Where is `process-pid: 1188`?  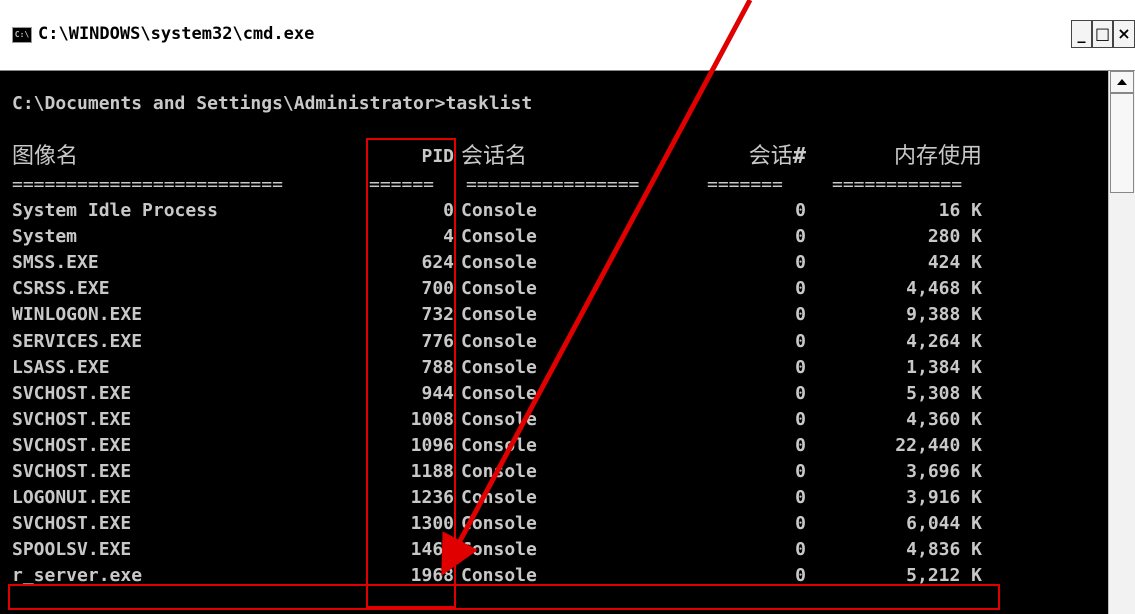
process-pid: 1188 is located at coordinates (432, 471).